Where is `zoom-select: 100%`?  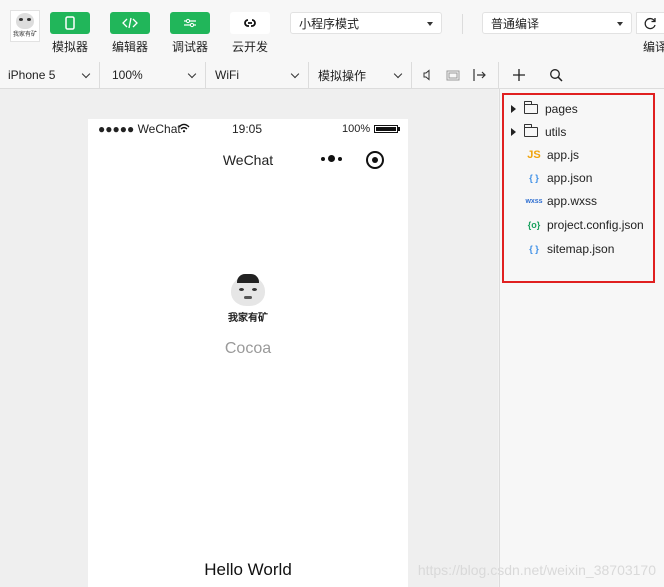 zoom-select: 100% is located at coordinates (155, 75).